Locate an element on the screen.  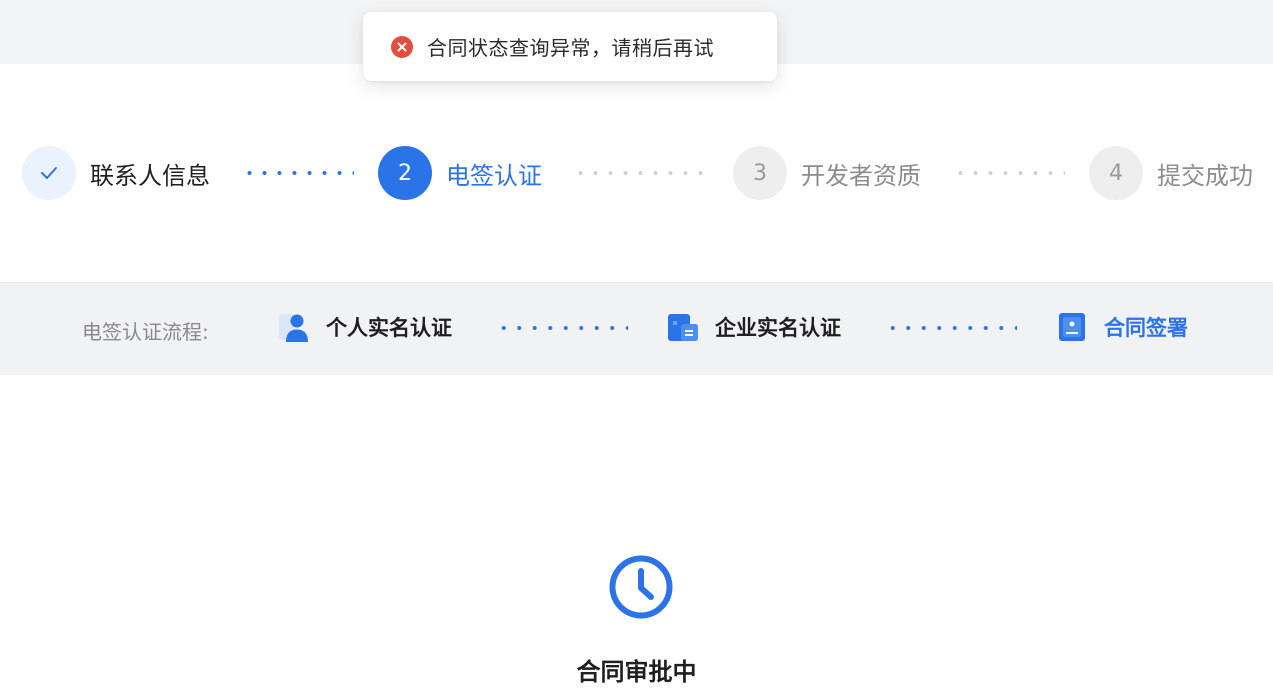
process-item-contract-signing: 合同签署 is located at coordinates (1122, 327).